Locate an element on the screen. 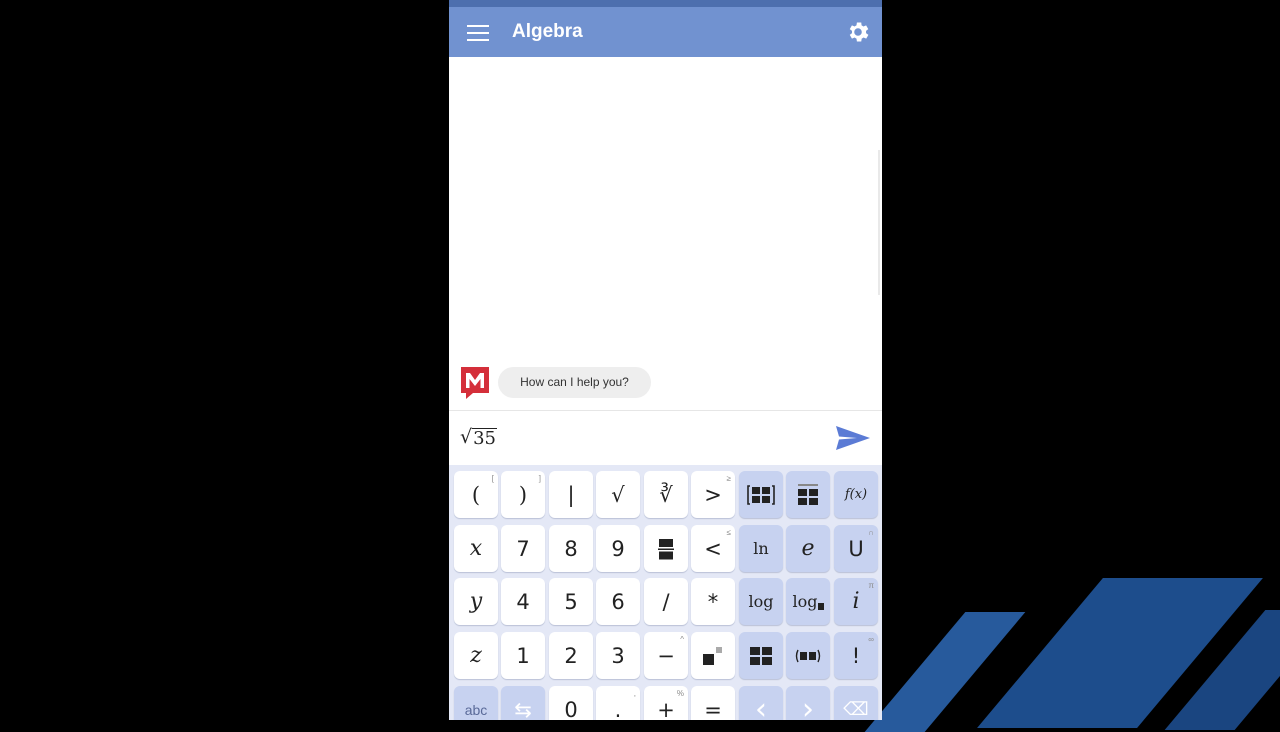 The height and width of the screenshot is (732, 1280). backspace-icon: ⌫ is located at coordinates (856, 709).